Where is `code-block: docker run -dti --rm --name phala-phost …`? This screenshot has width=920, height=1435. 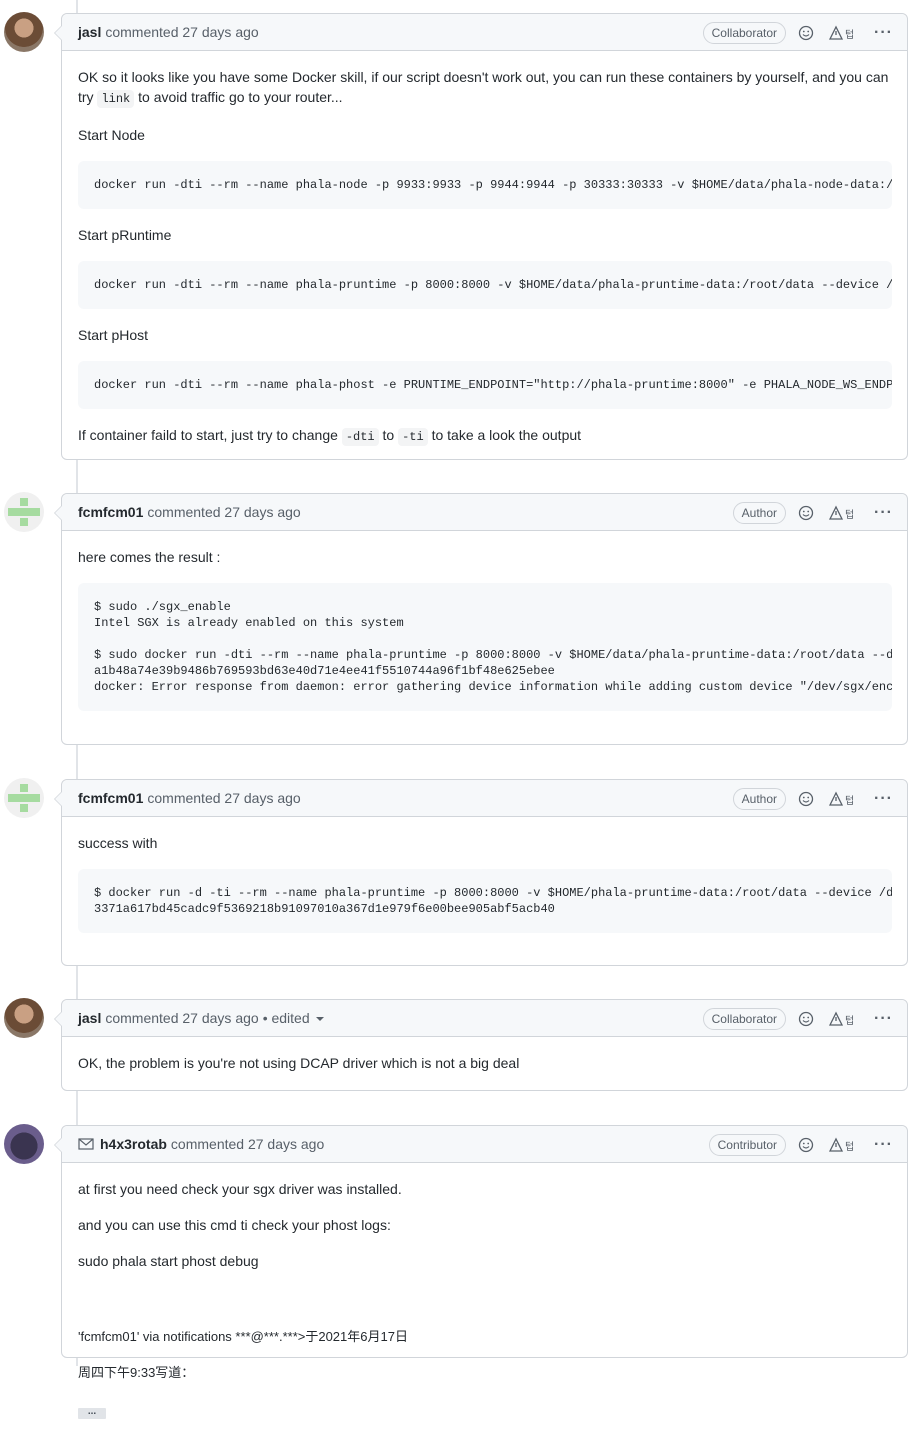
code-block: docker run -dti --rm --name phala-phost … is located at coordinates (485, 385).